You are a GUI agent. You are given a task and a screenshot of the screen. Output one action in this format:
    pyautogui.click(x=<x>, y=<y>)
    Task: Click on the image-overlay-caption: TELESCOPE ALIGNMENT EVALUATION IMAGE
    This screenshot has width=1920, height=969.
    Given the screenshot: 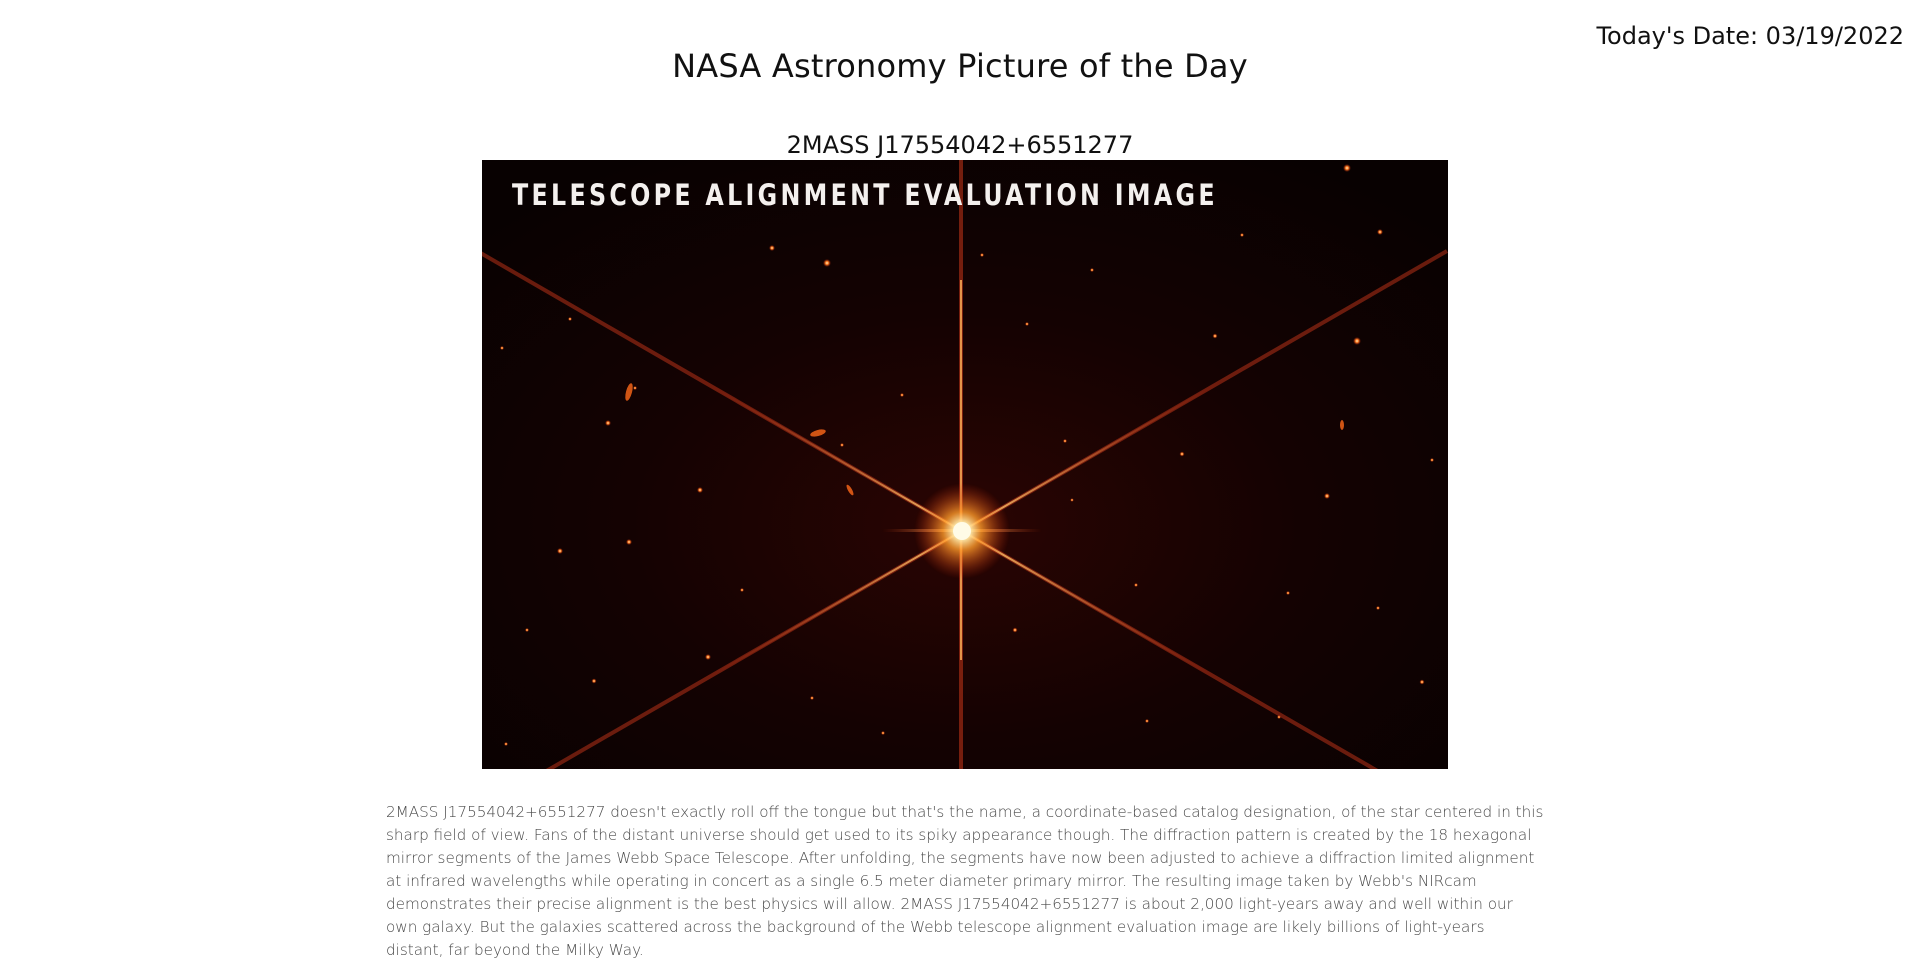 What is the action you would take?
    pyautogui.click(x=865, y=195)
    